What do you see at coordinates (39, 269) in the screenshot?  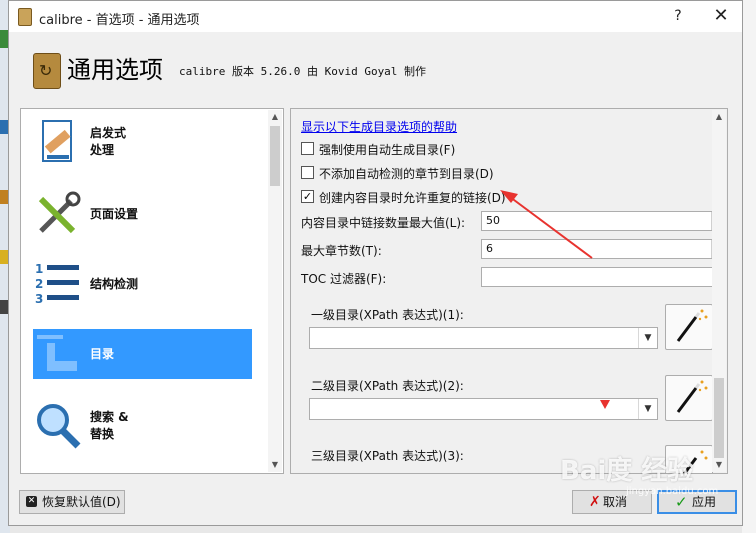 I see `svg-text: 1` at bounding box center [39, 269].